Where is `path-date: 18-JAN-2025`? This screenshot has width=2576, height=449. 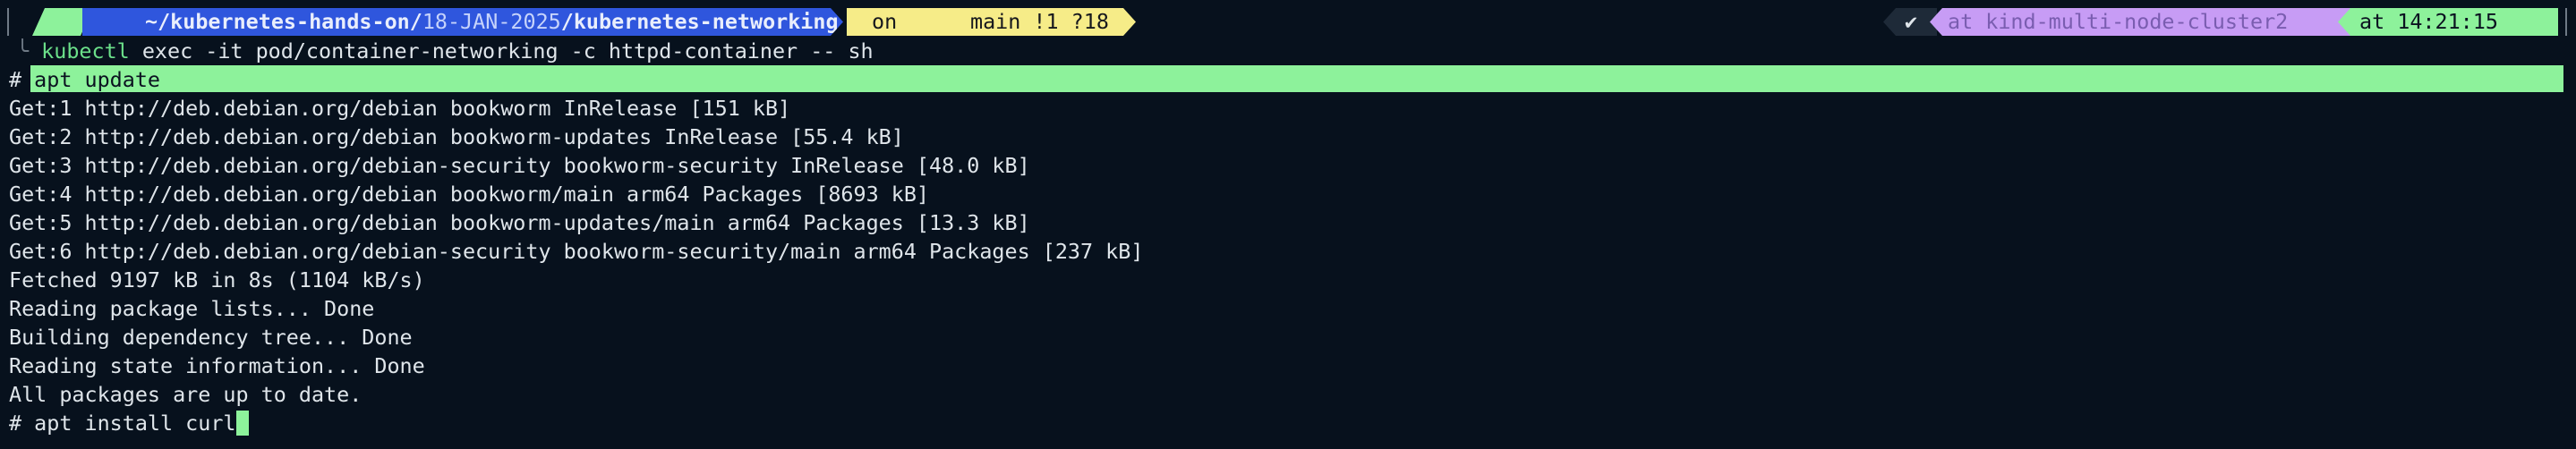 path-date: 18-JAN-2025 is located at coordinates (491, 21).